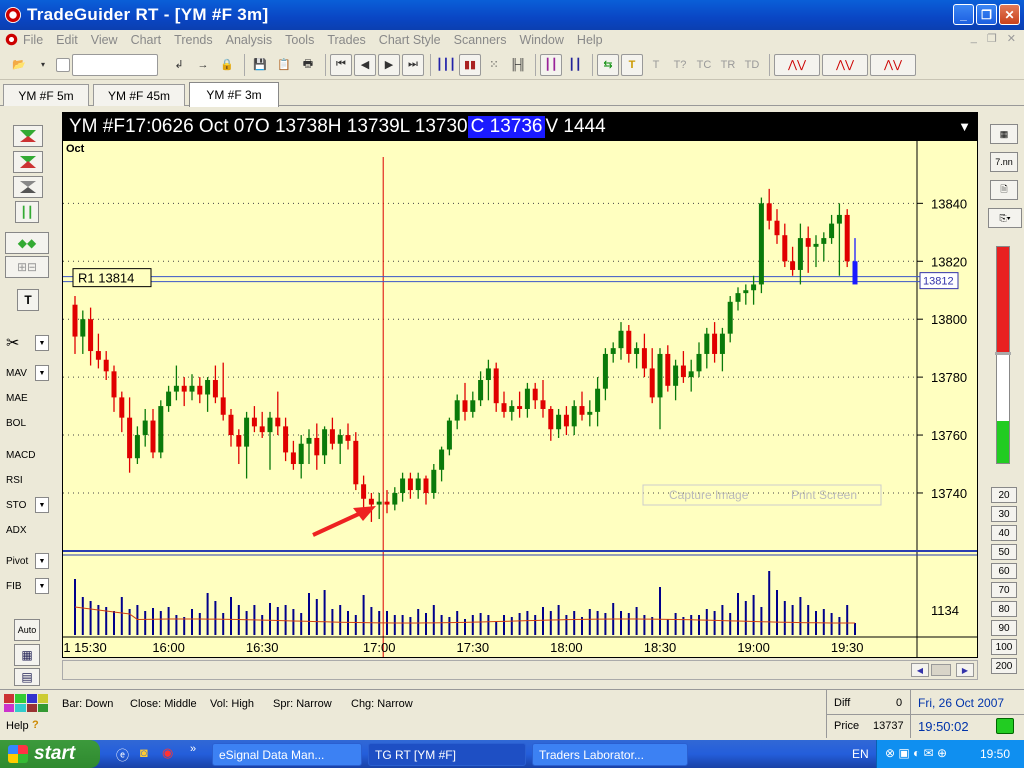 Image resolution: width=1024 pixels, height=768 pixels. I want to click on sto-label: STO, so click(16, 505).